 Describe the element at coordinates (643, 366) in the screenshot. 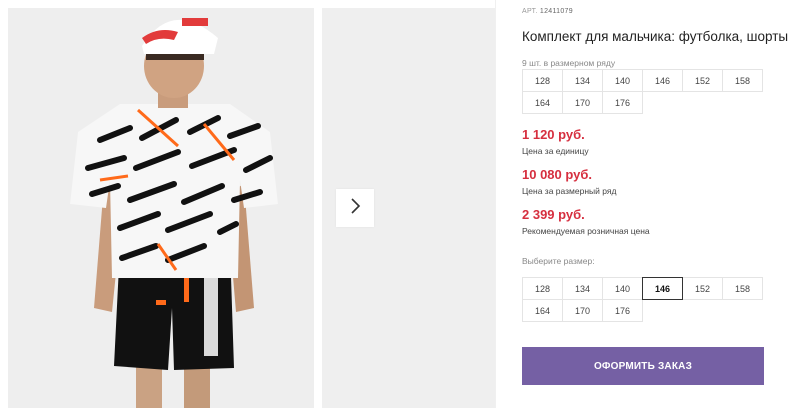

I see `place-order-button: ОФОРМИТЬ ЗАКАЗ` at that location.